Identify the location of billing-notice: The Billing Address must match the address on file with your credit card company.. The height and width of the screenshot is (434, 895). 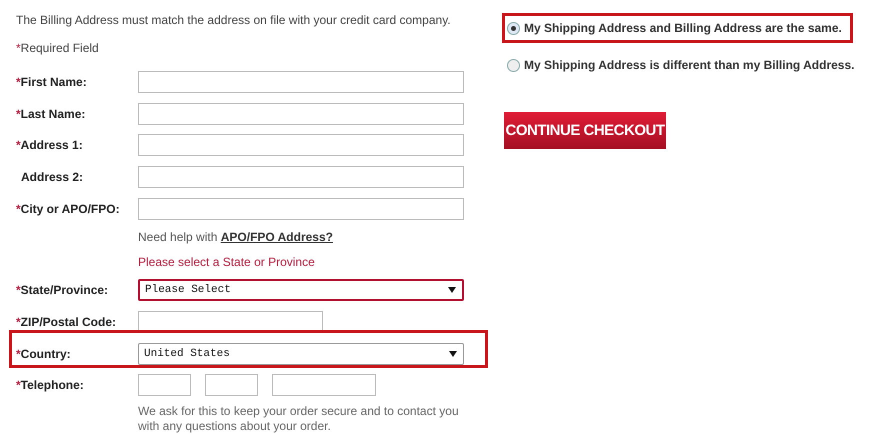
(234, 21).